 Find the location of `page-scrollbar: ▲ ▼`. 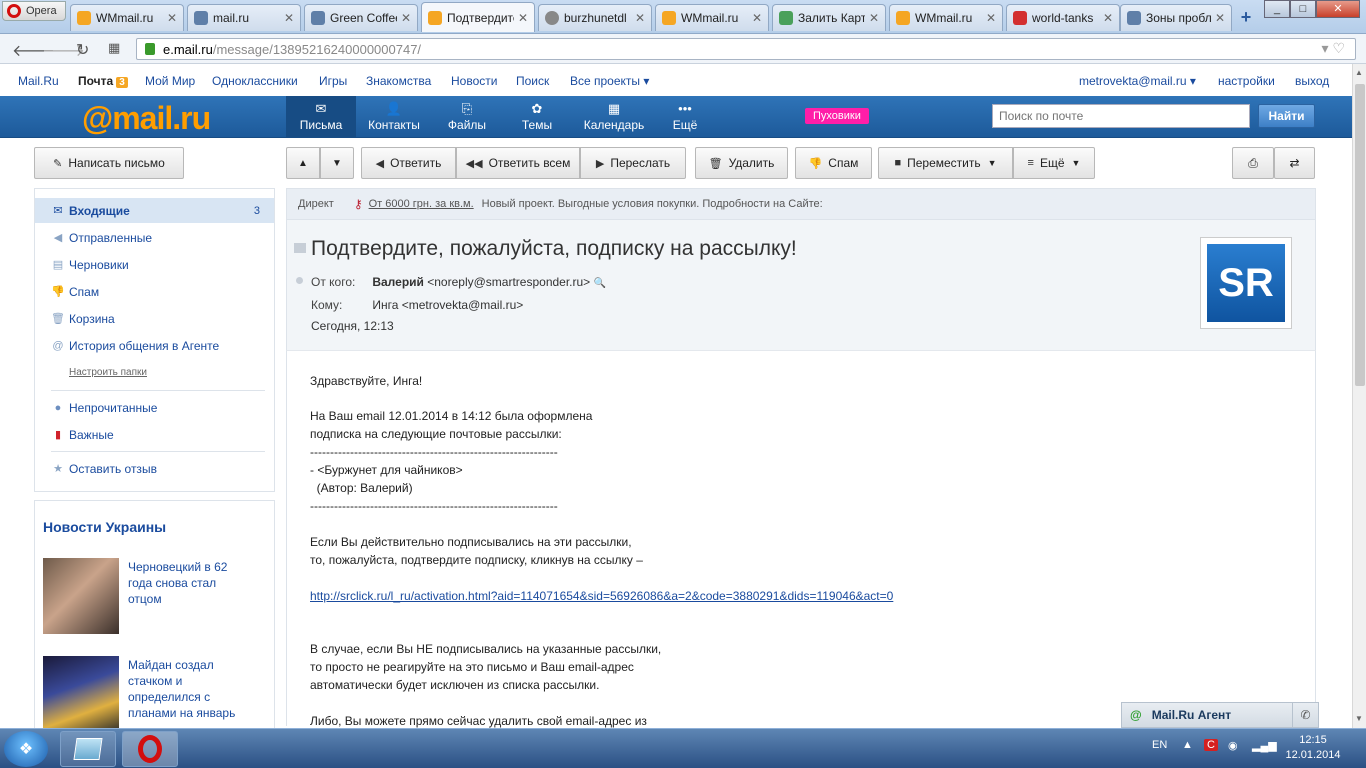

page-scrollbar: ▲ ▼ is located at coordinates (1359, 396).